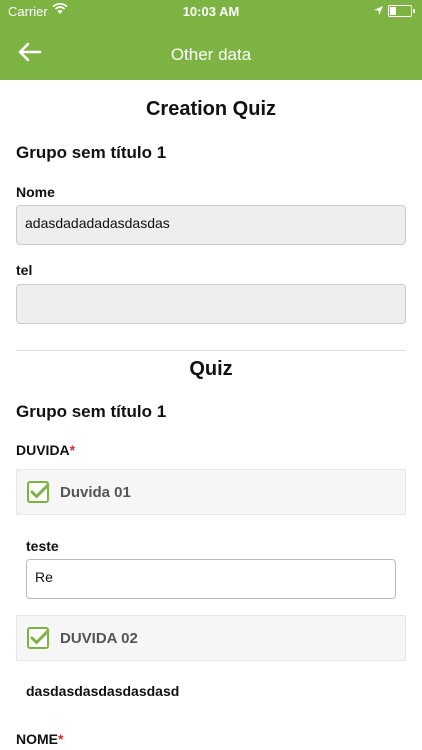 This screenshot has width=422, height=750. I want to click on location-icon, so click(378, 11).